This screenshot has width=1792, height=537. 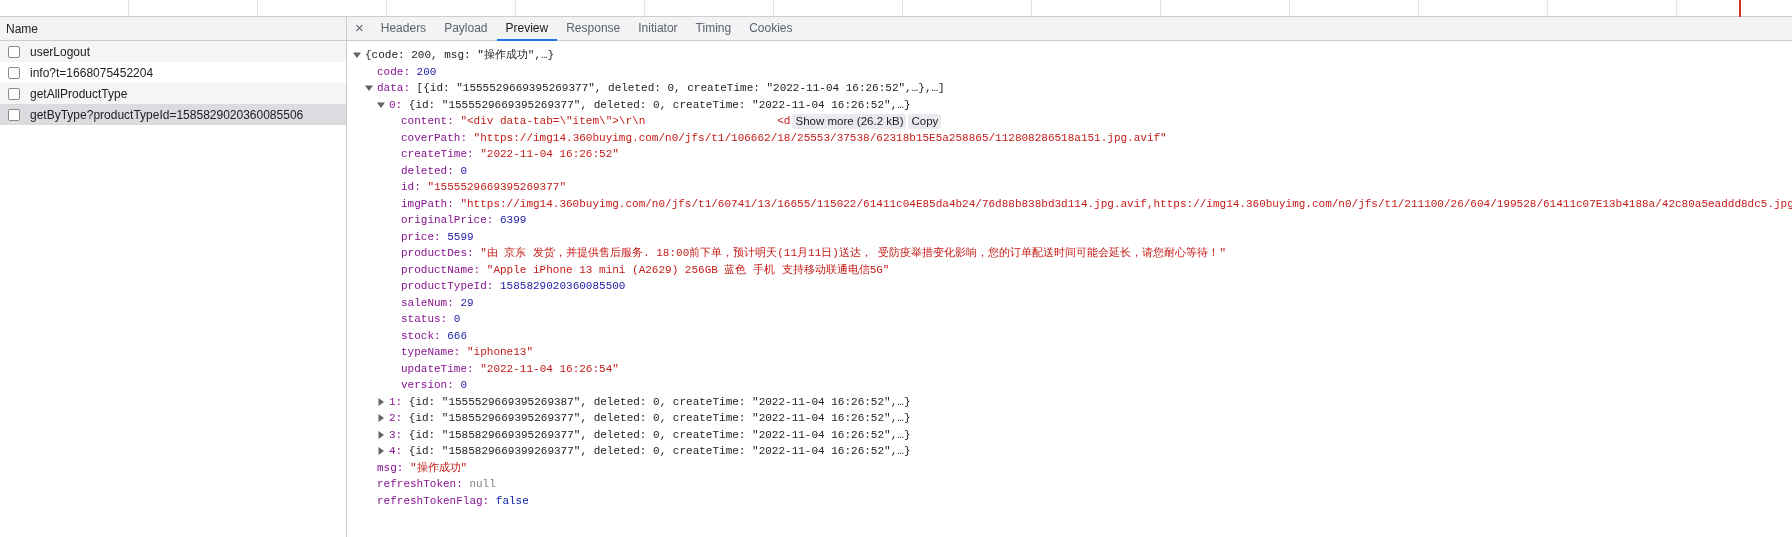 I want to click on json-key: saleNum:, so click(x=427, y=302).